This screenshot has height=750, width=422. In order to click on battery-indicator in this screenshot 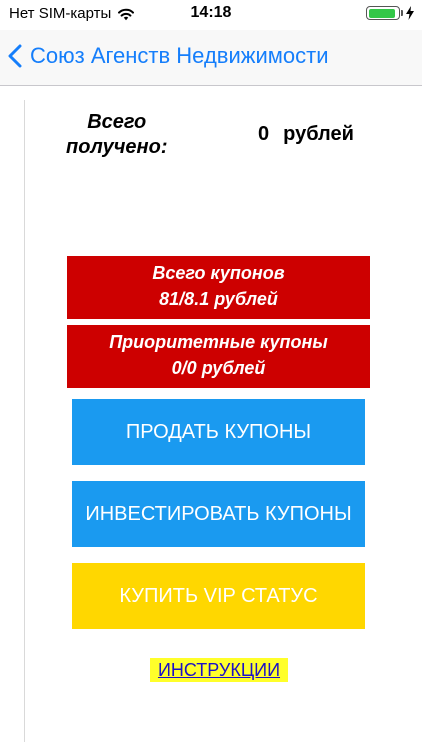, I will do `click(390, 13)`.